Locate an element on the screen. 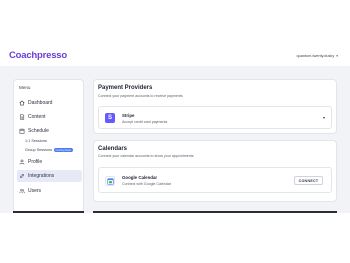  document-icon is located at coordinates (22, 117).